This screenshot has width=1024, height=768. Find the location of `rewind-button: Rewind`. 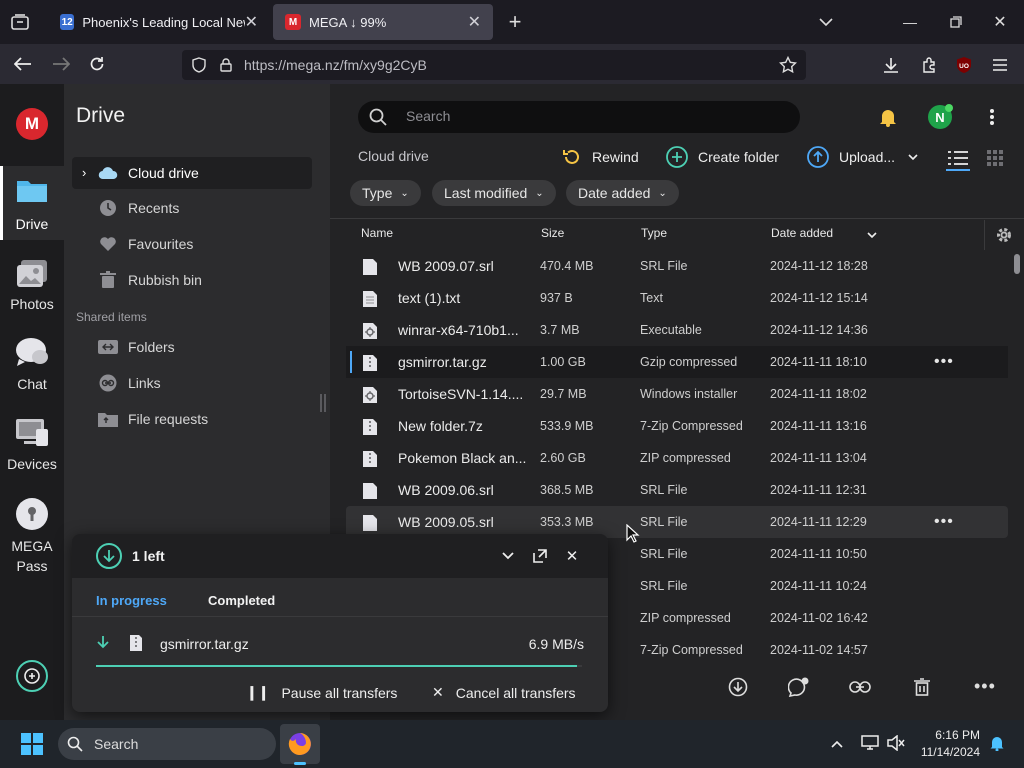

rewind-button: Rewind is located at coordinates (600, 157).